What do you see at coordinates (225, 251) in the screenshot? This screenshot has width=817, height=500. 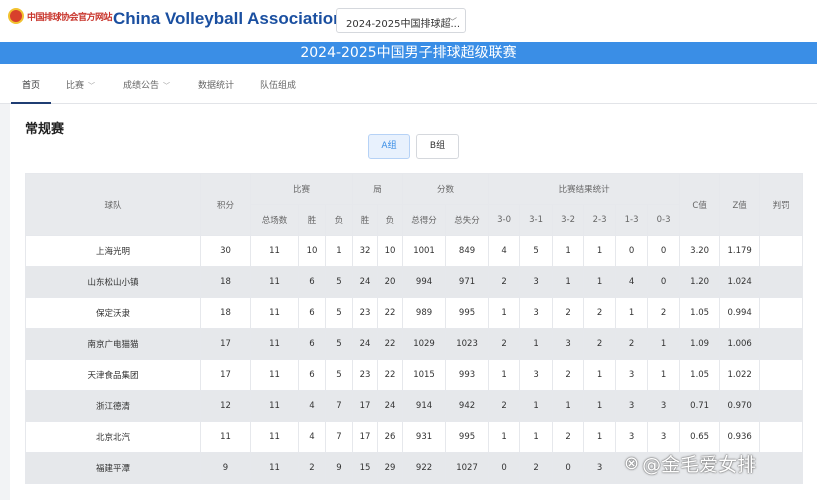 I see `cell-points: 30` at bounding box center [225, 251].